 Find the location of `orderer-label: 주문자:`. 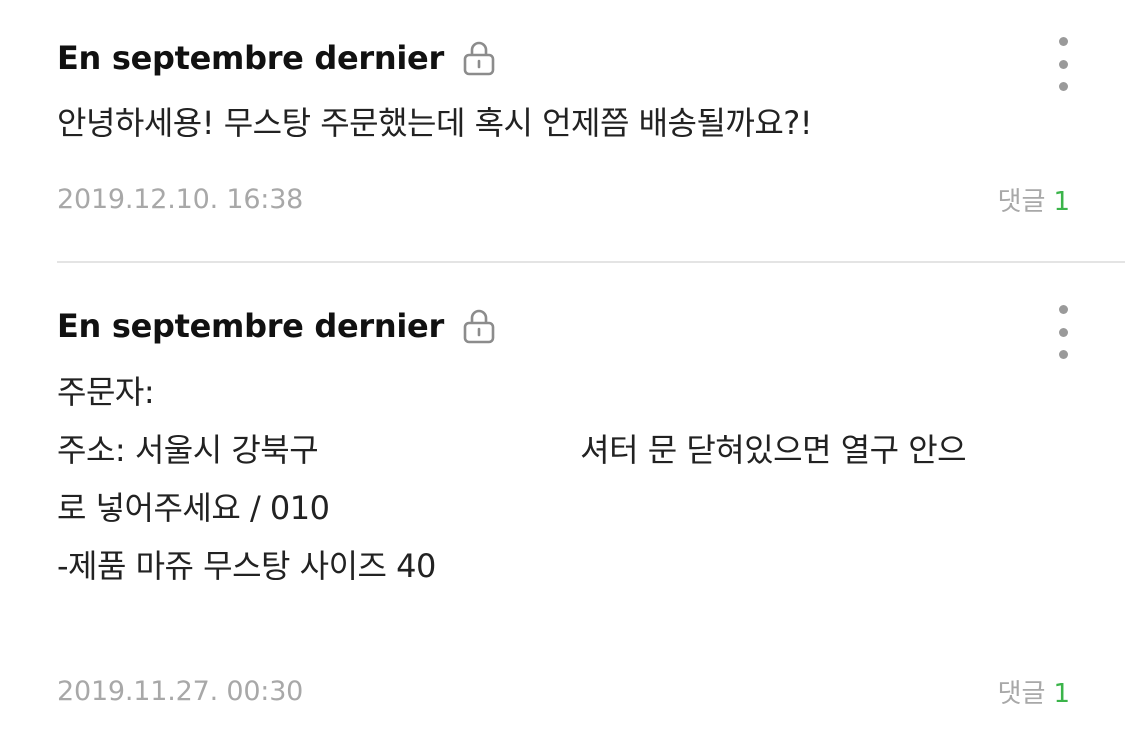

orderer-label: 주문자: is located at coordinates (106, 392).